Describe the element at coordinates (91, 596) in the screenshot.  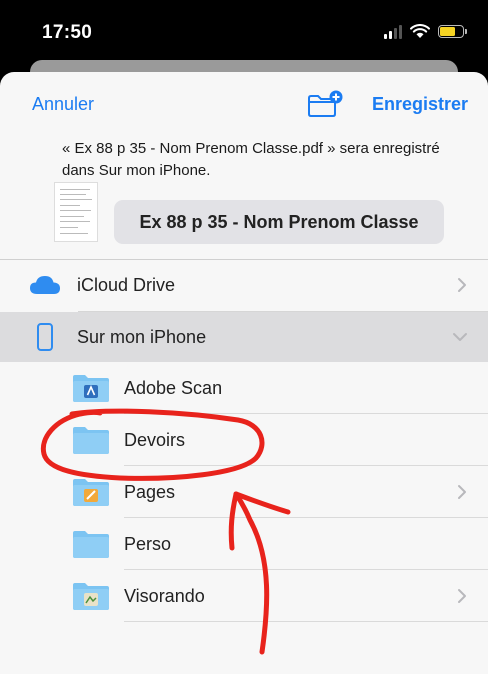
I see `visorando-folder-icon` at that location.